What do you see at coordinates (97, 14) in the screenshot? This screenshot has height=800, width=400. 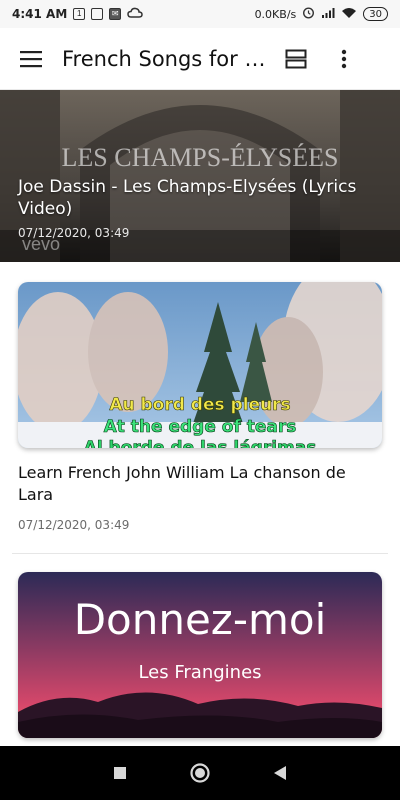 I see `gallery-icon` at bounding box center [97, 14].